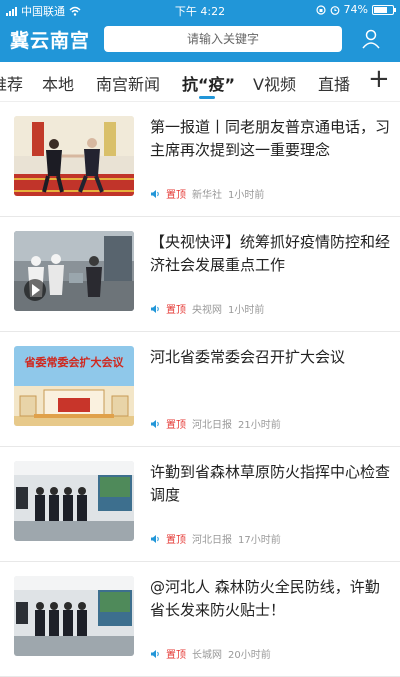 The width and height of the screenshot is (400, 677). What do you see at coordinates (384, 9) in the screenshot?
I see `battery-icon` at bounding box center [384, 9].